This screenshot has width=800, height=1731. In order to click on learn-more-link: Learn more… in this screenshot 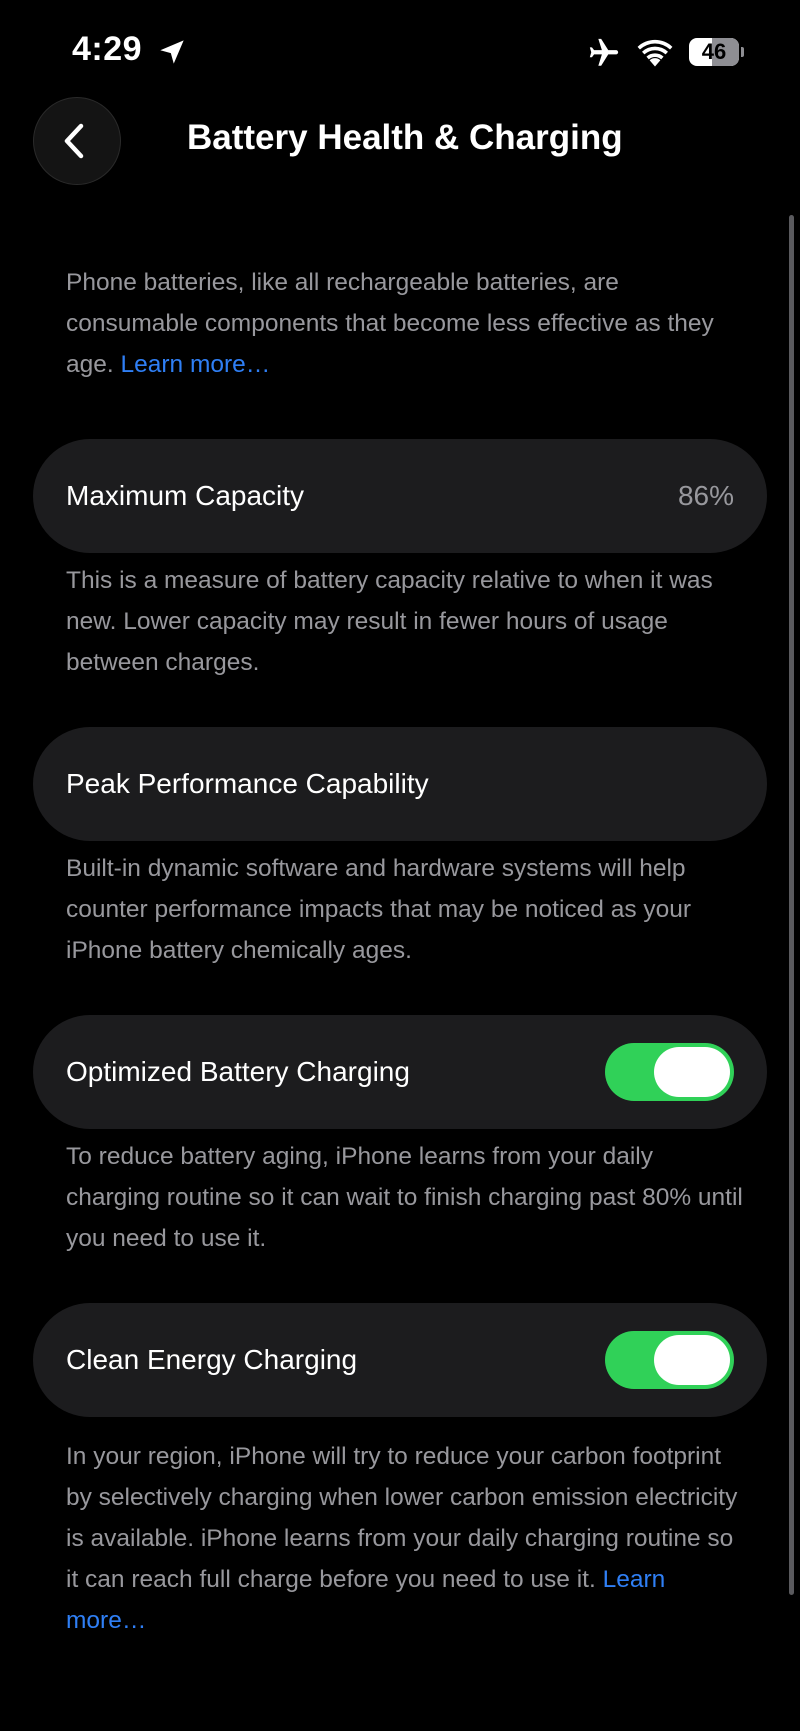, I will do `click(196, 364)`.